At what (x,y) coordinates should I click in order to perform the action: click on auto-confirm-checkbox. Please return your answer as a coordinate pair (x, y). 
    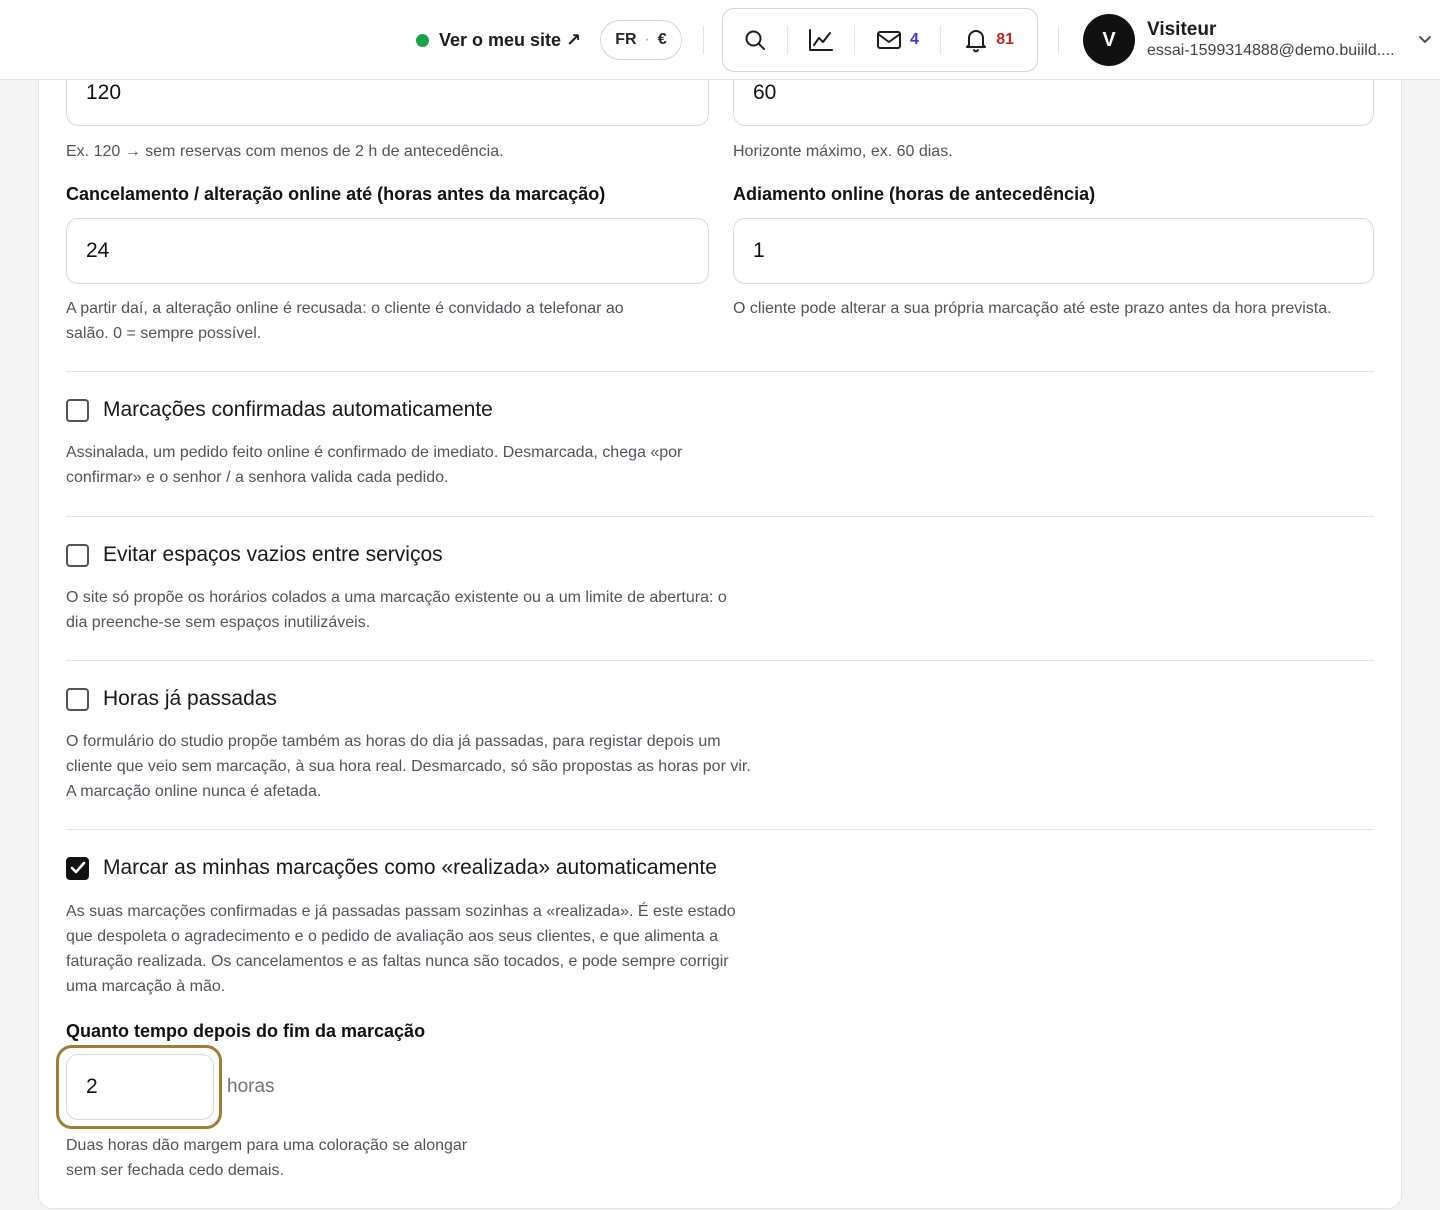
    Looking at the image, I should click on (77, 410).